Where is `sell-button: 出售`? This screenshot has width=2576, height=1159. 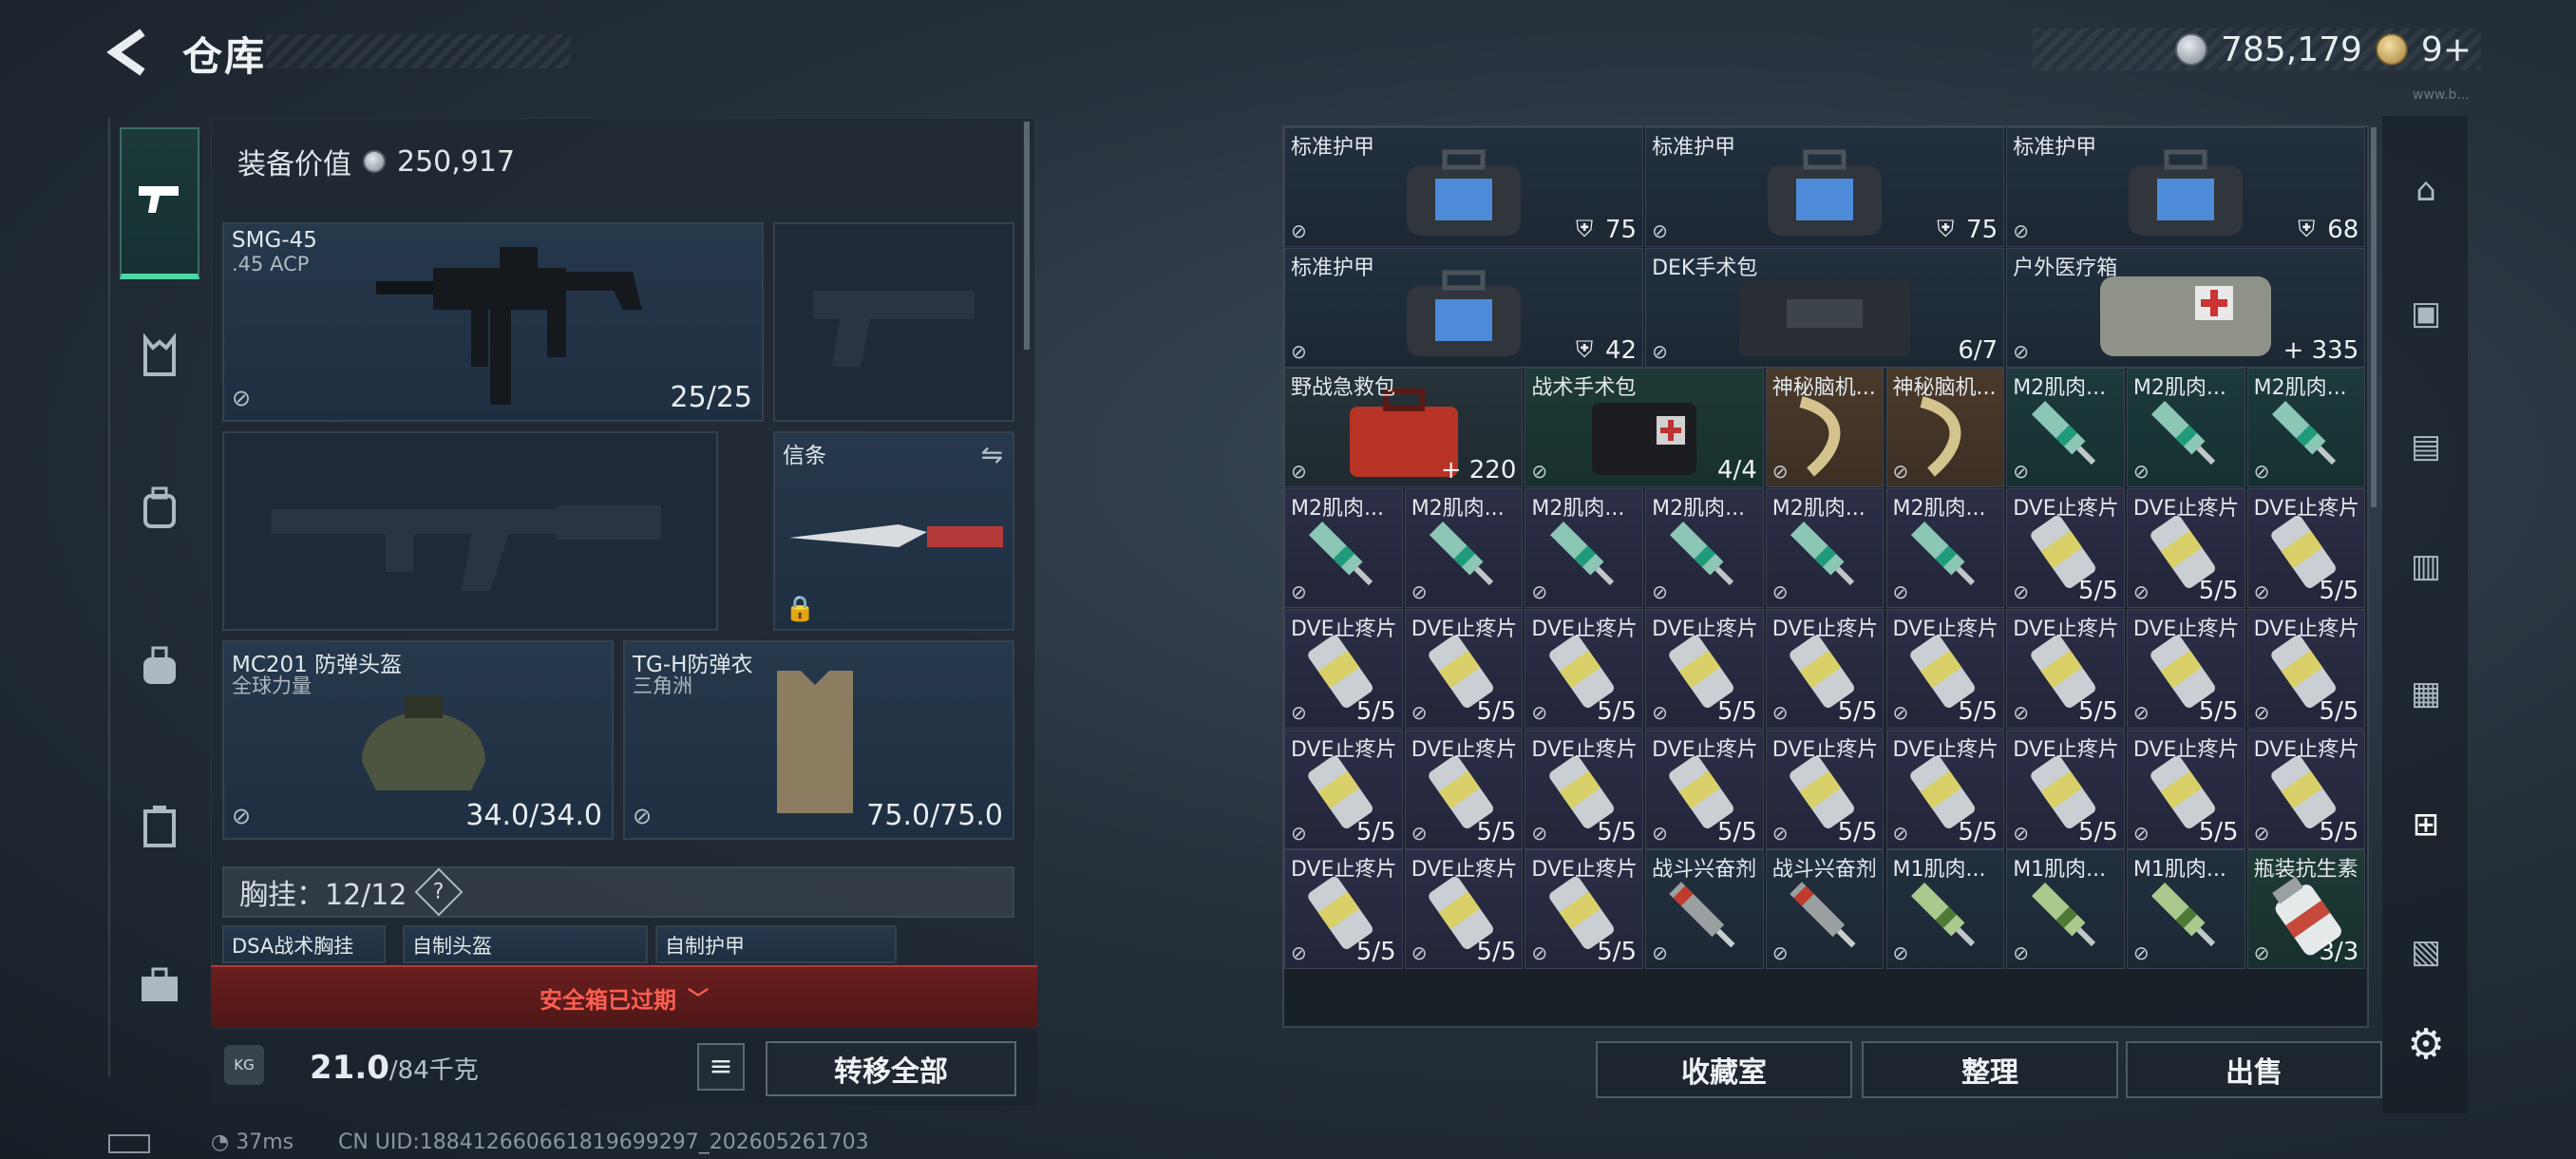 sell-button: 出售 is located at coordinates (2254, 1069).